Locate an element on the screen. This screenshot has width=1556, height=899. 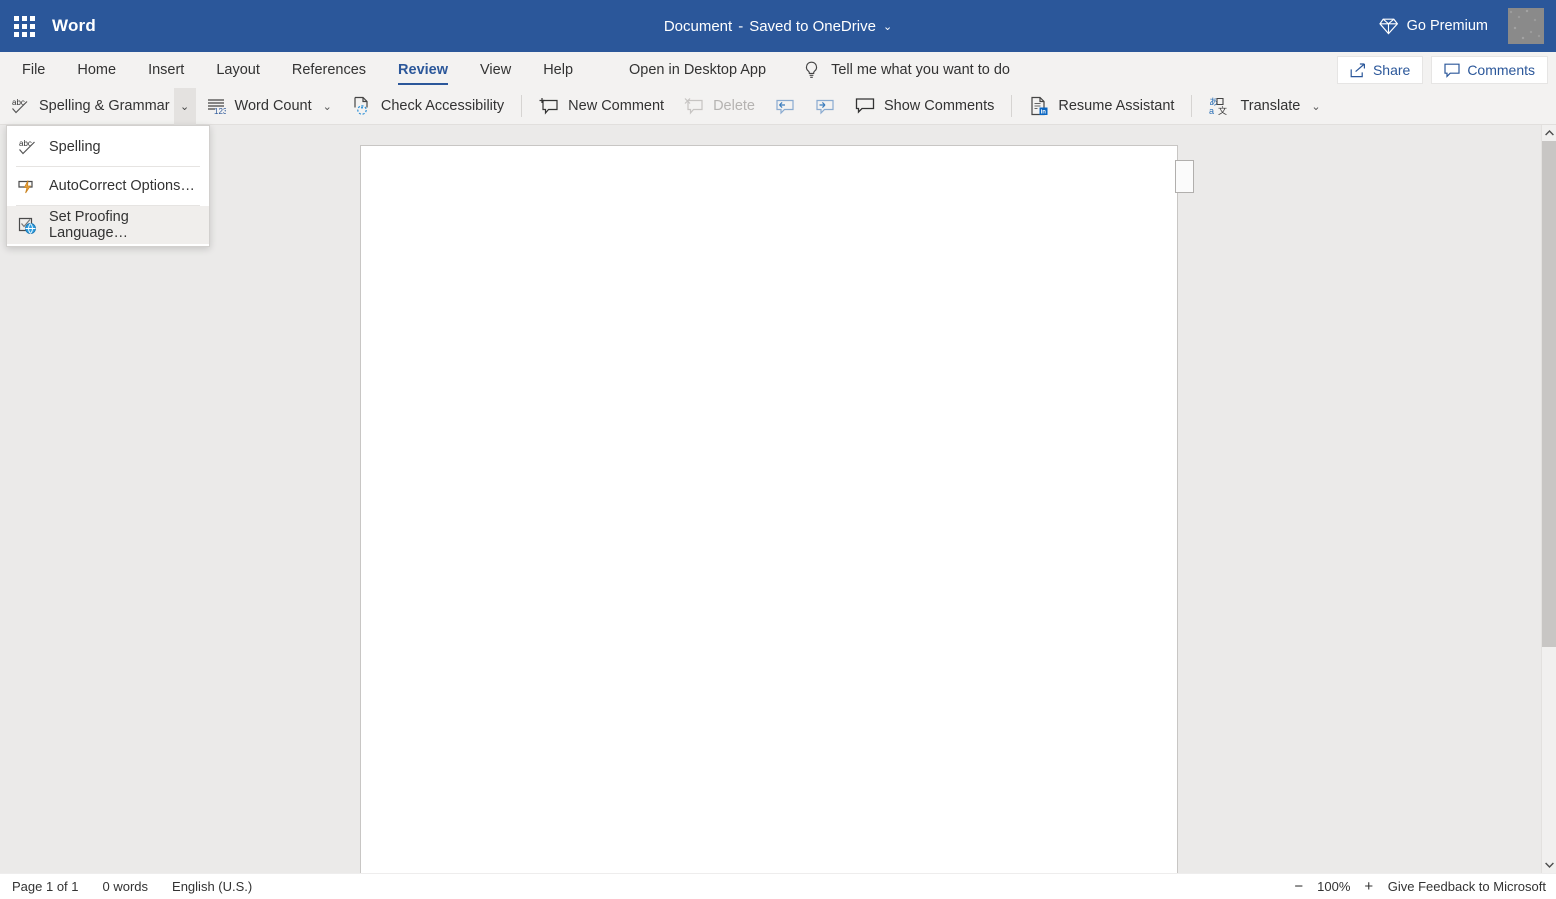
delete-comment-button: Delete is located at coordinates (719, 106).